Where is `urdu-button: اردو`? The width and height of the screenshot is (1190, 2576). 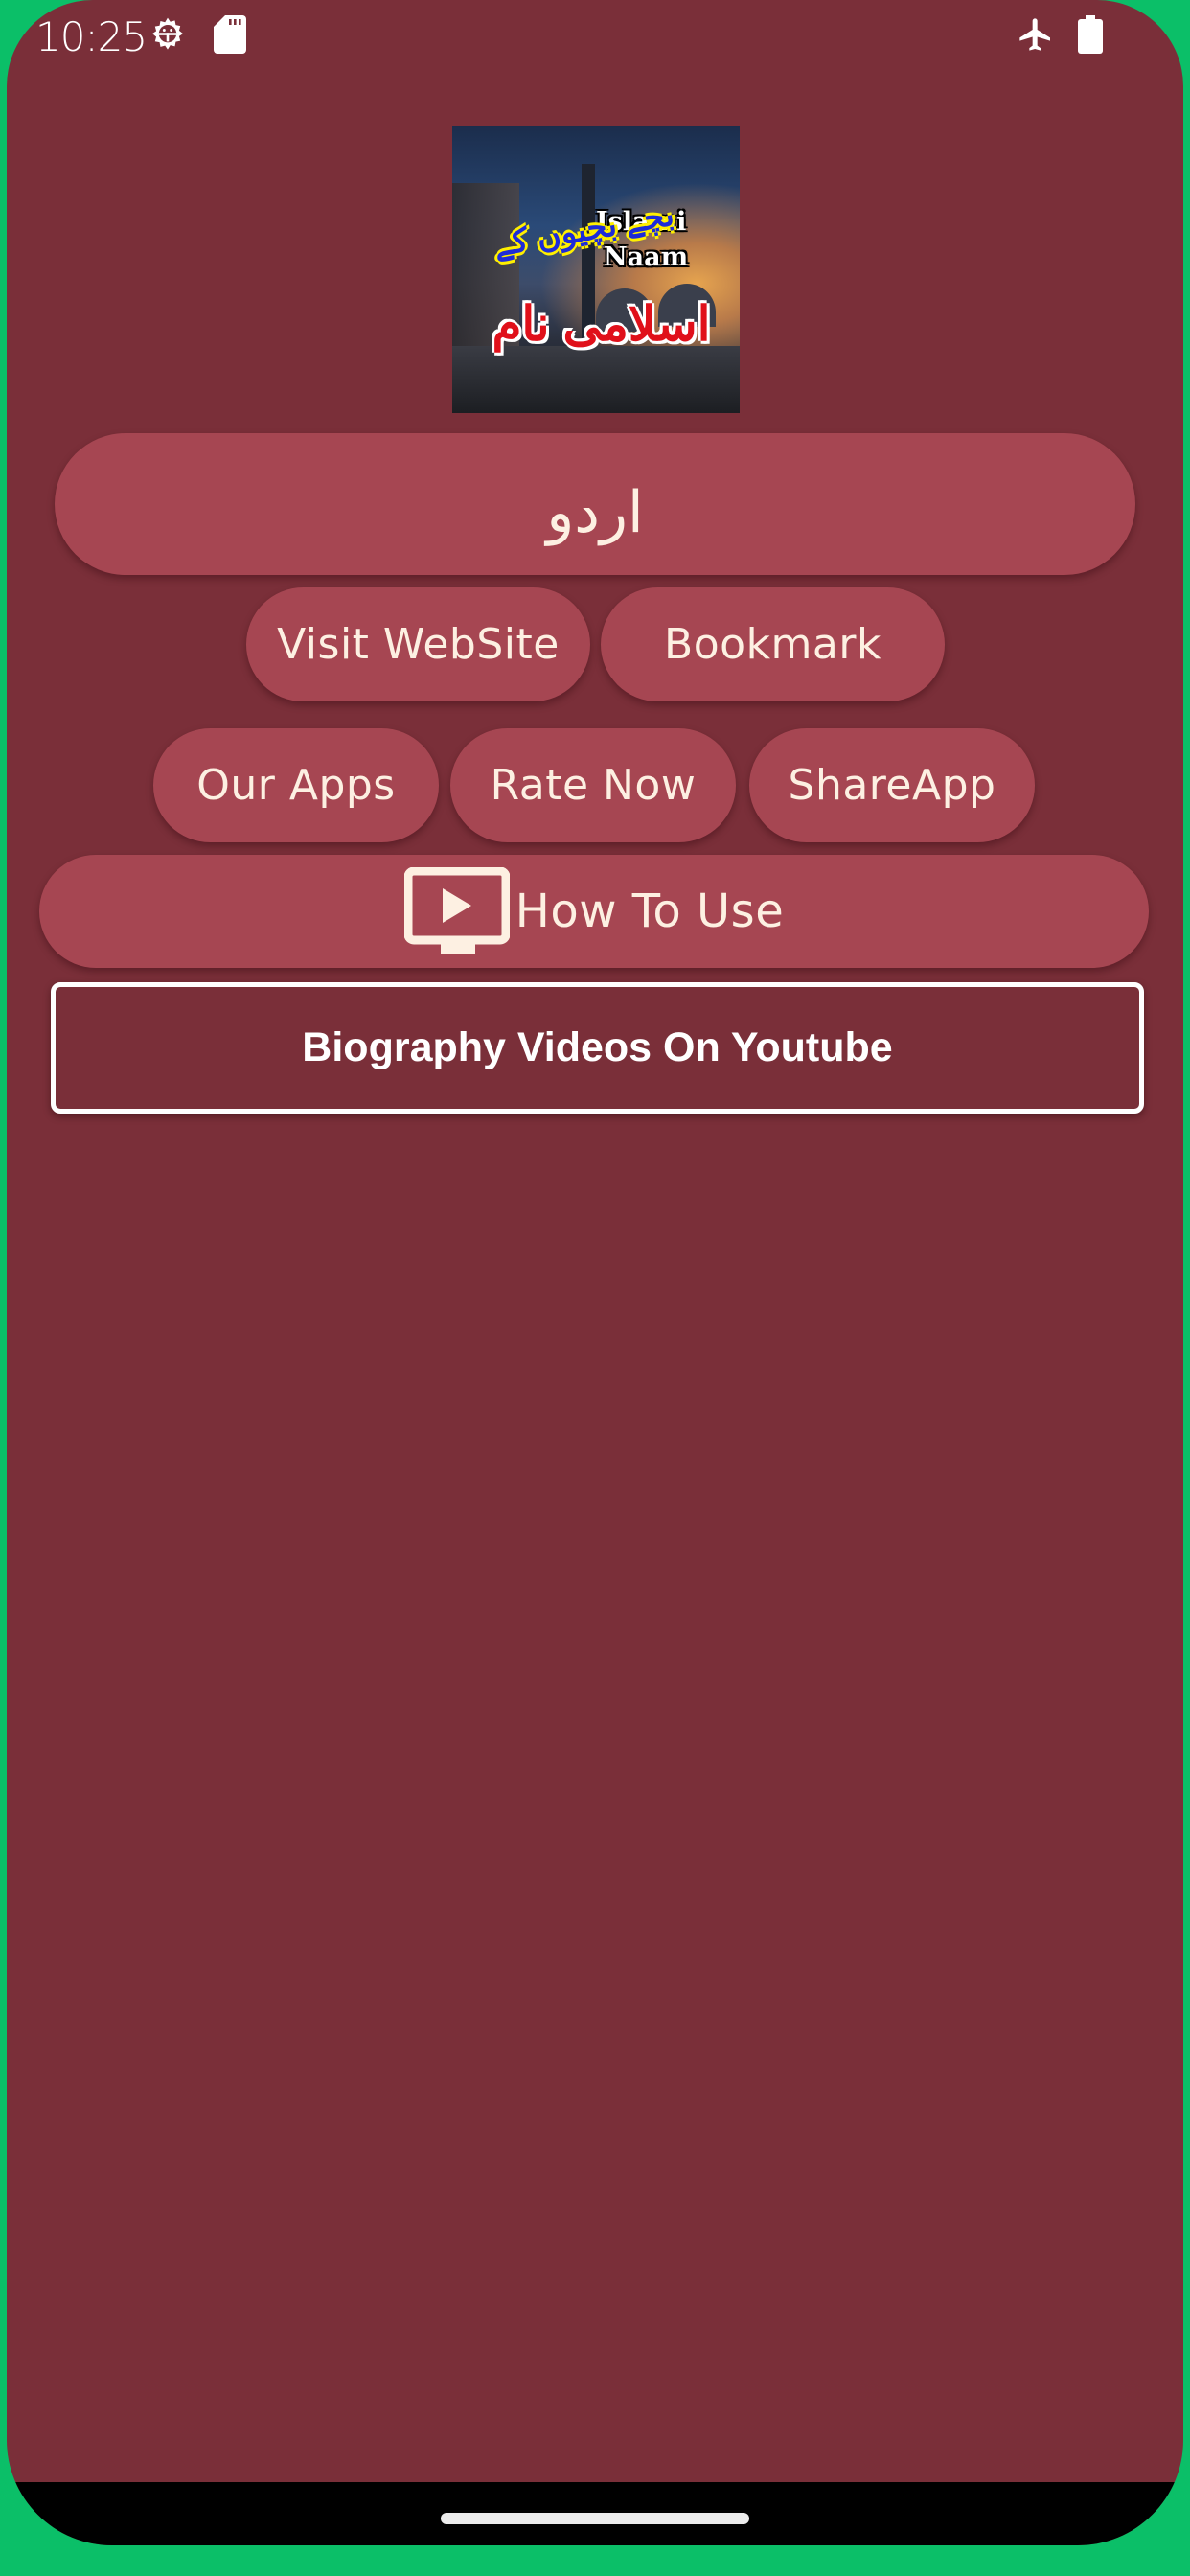
urdu-button: اردو is located at coordinates (595, 504).